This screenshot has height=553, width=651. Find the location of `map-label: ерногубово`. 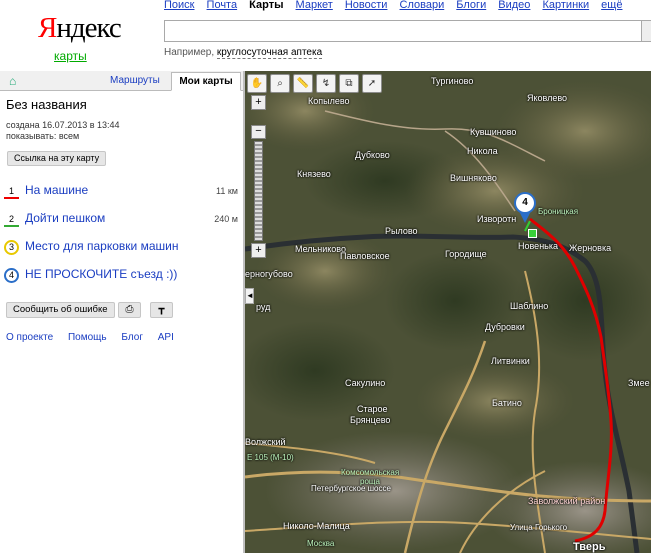

map-label: ерногубово is located at coordinates (269, 274).